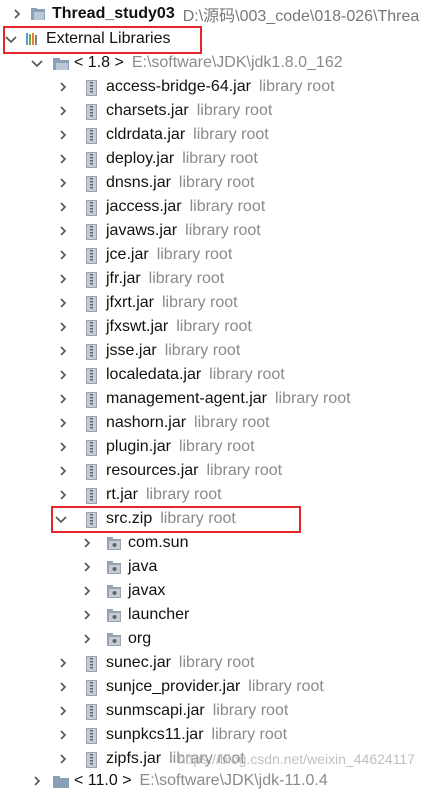 The height and width of the screenshot is (794, 421). I want to click on tree-row-package: javax, so click(210, 591).